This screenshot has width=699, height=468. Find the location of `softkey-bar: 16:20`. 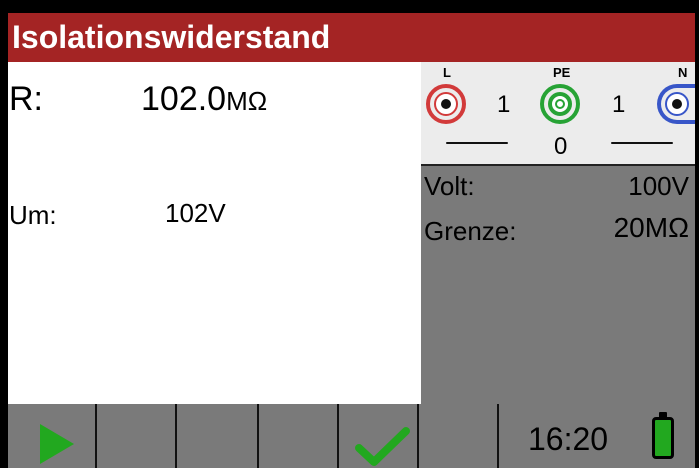

softkey-bar: 16:20 is located at coordinates (351, 436).